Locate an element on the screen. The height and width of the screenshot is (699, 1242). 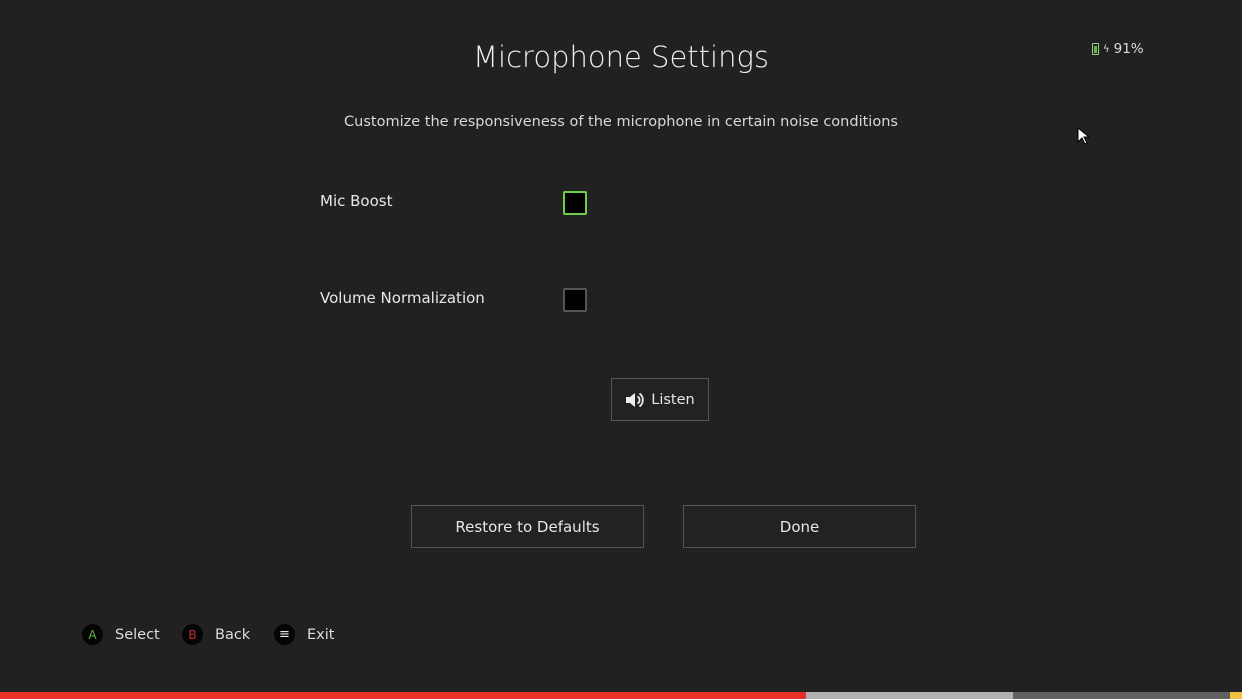
battery-status: ϟ 91% is located at coordinates (1118, 49).